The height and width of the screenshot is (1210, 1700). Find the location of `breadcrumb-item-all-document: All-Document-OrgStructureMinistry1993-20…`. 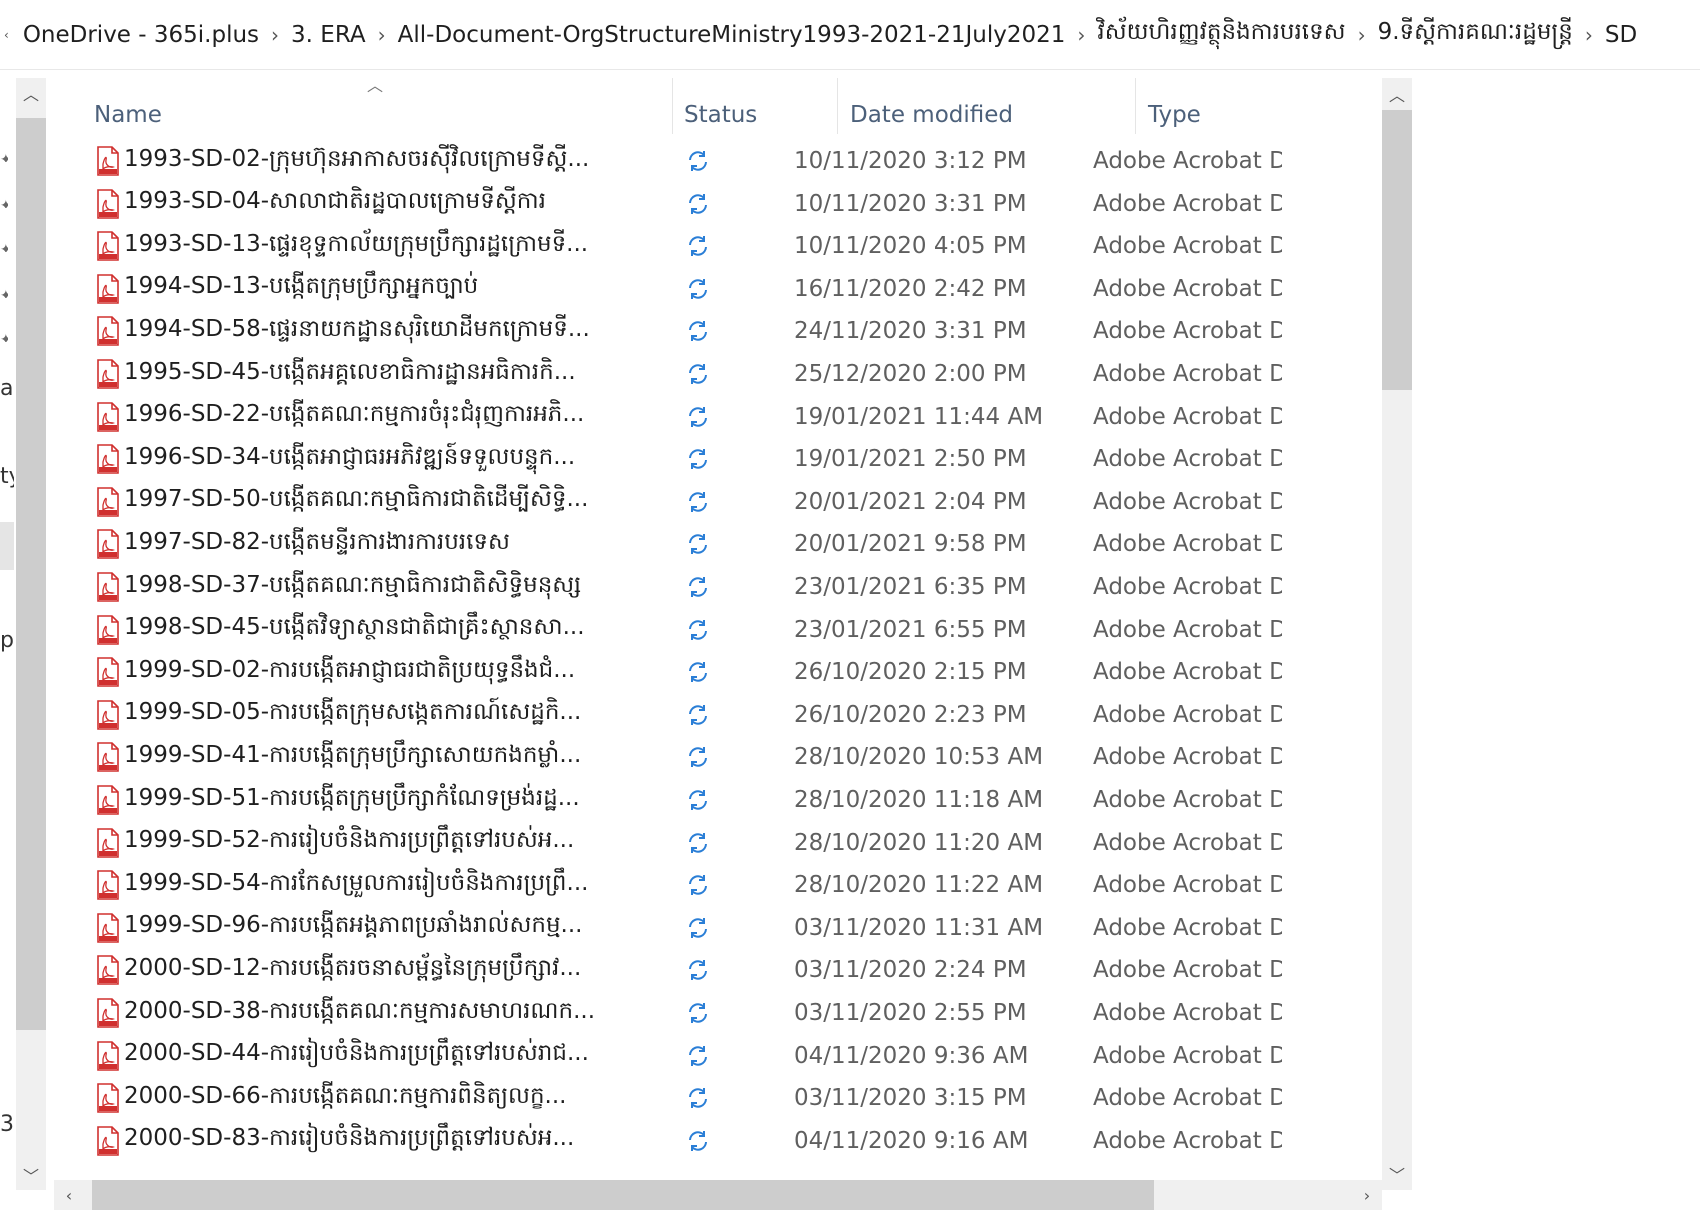

breadcrumb-item-all-document: All-Document-OrgStructureMinistry1993-20… is located at coordinates (732, 35).